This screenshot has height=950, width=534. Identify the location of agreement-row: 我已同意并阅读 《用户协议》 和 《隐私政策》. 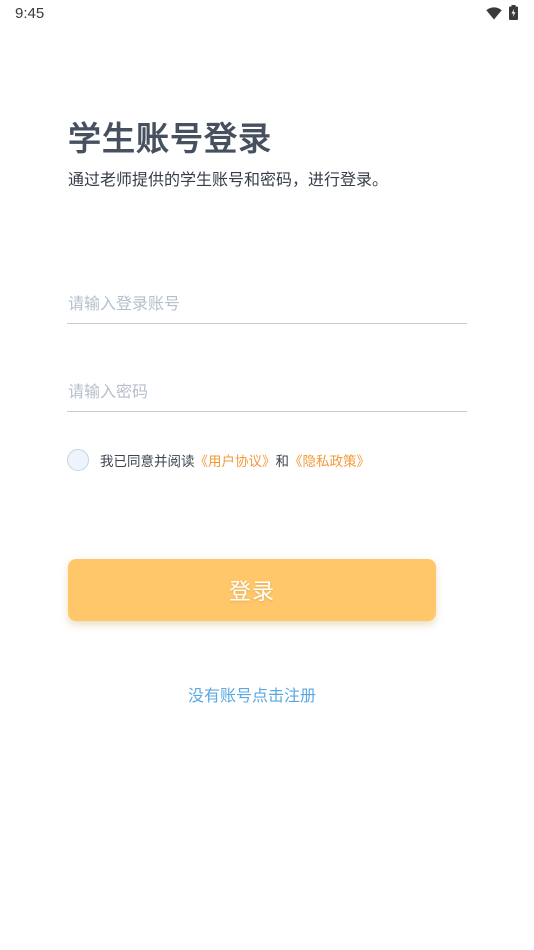
(218, 460).